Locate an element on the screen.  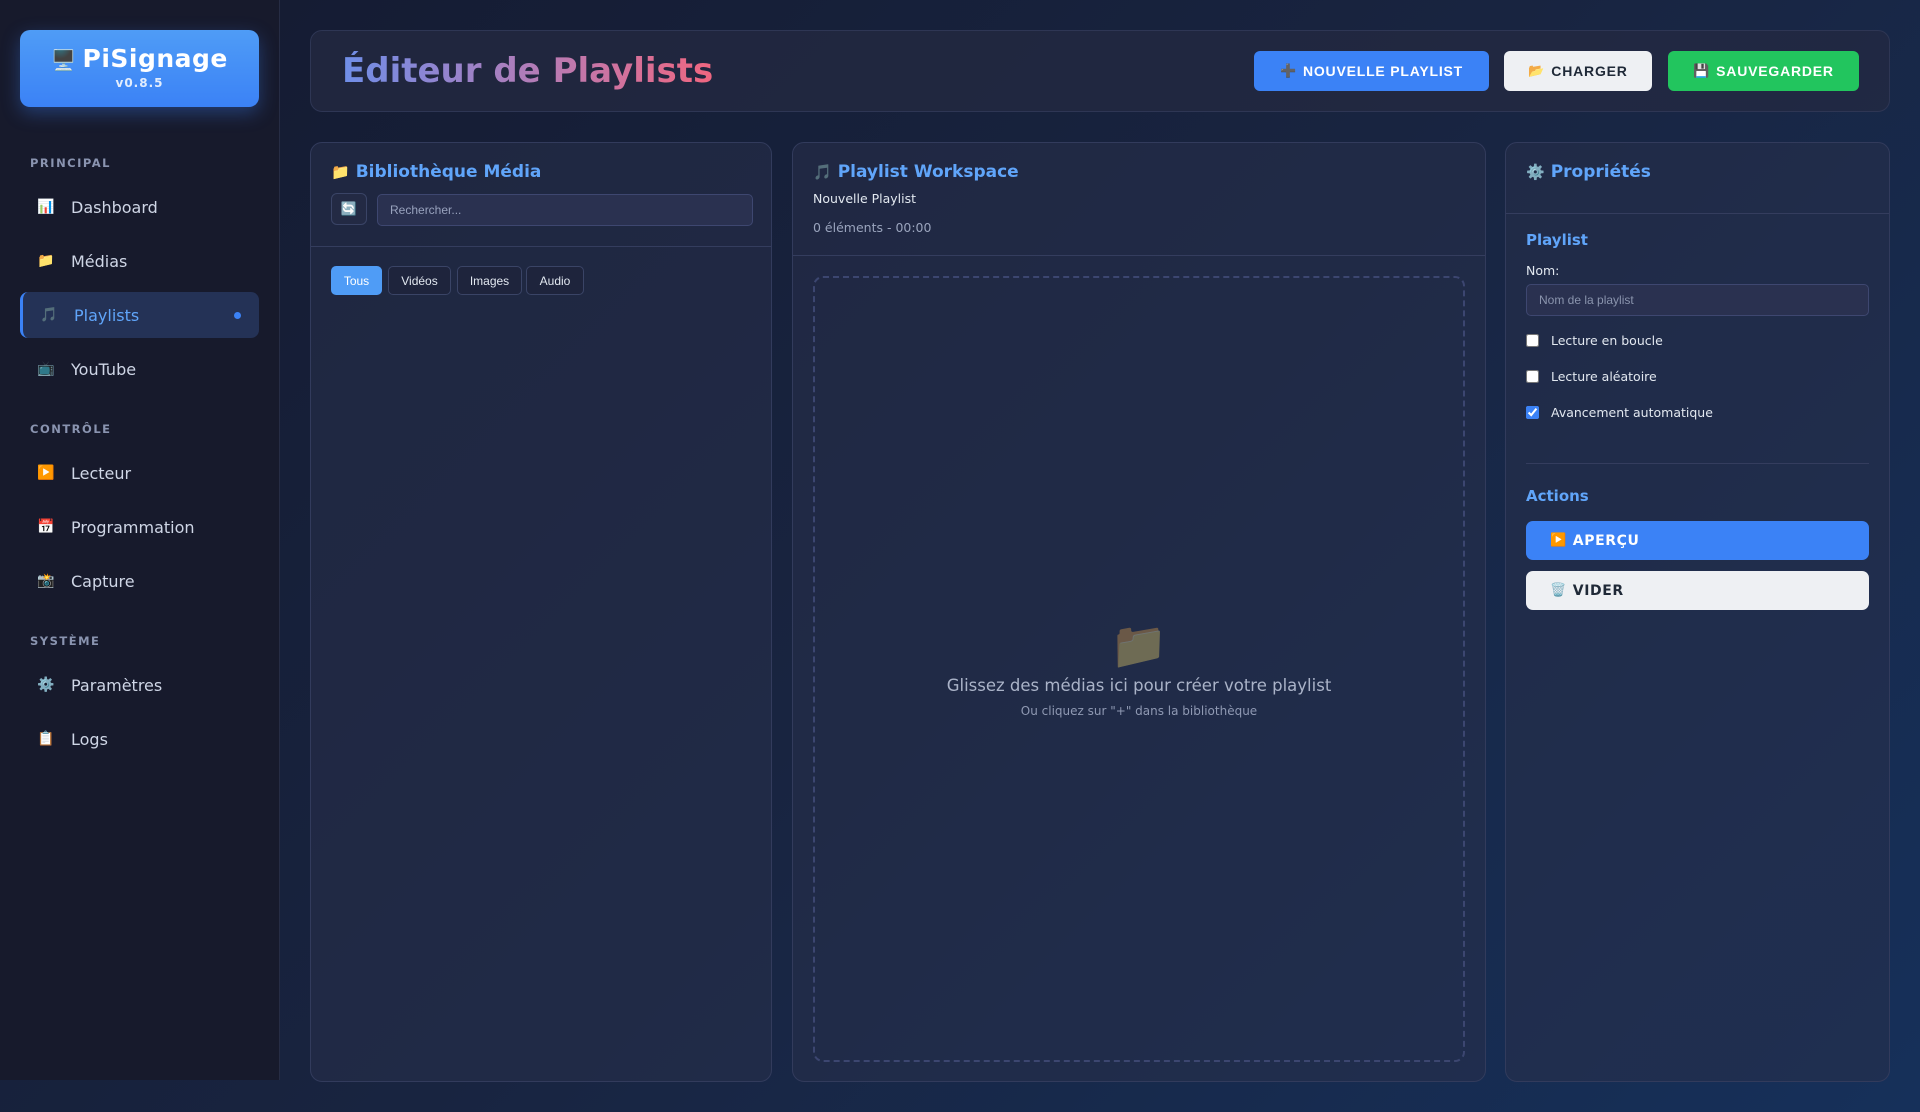
plus-icon: ➕ is located at coordinates (1288, 70).